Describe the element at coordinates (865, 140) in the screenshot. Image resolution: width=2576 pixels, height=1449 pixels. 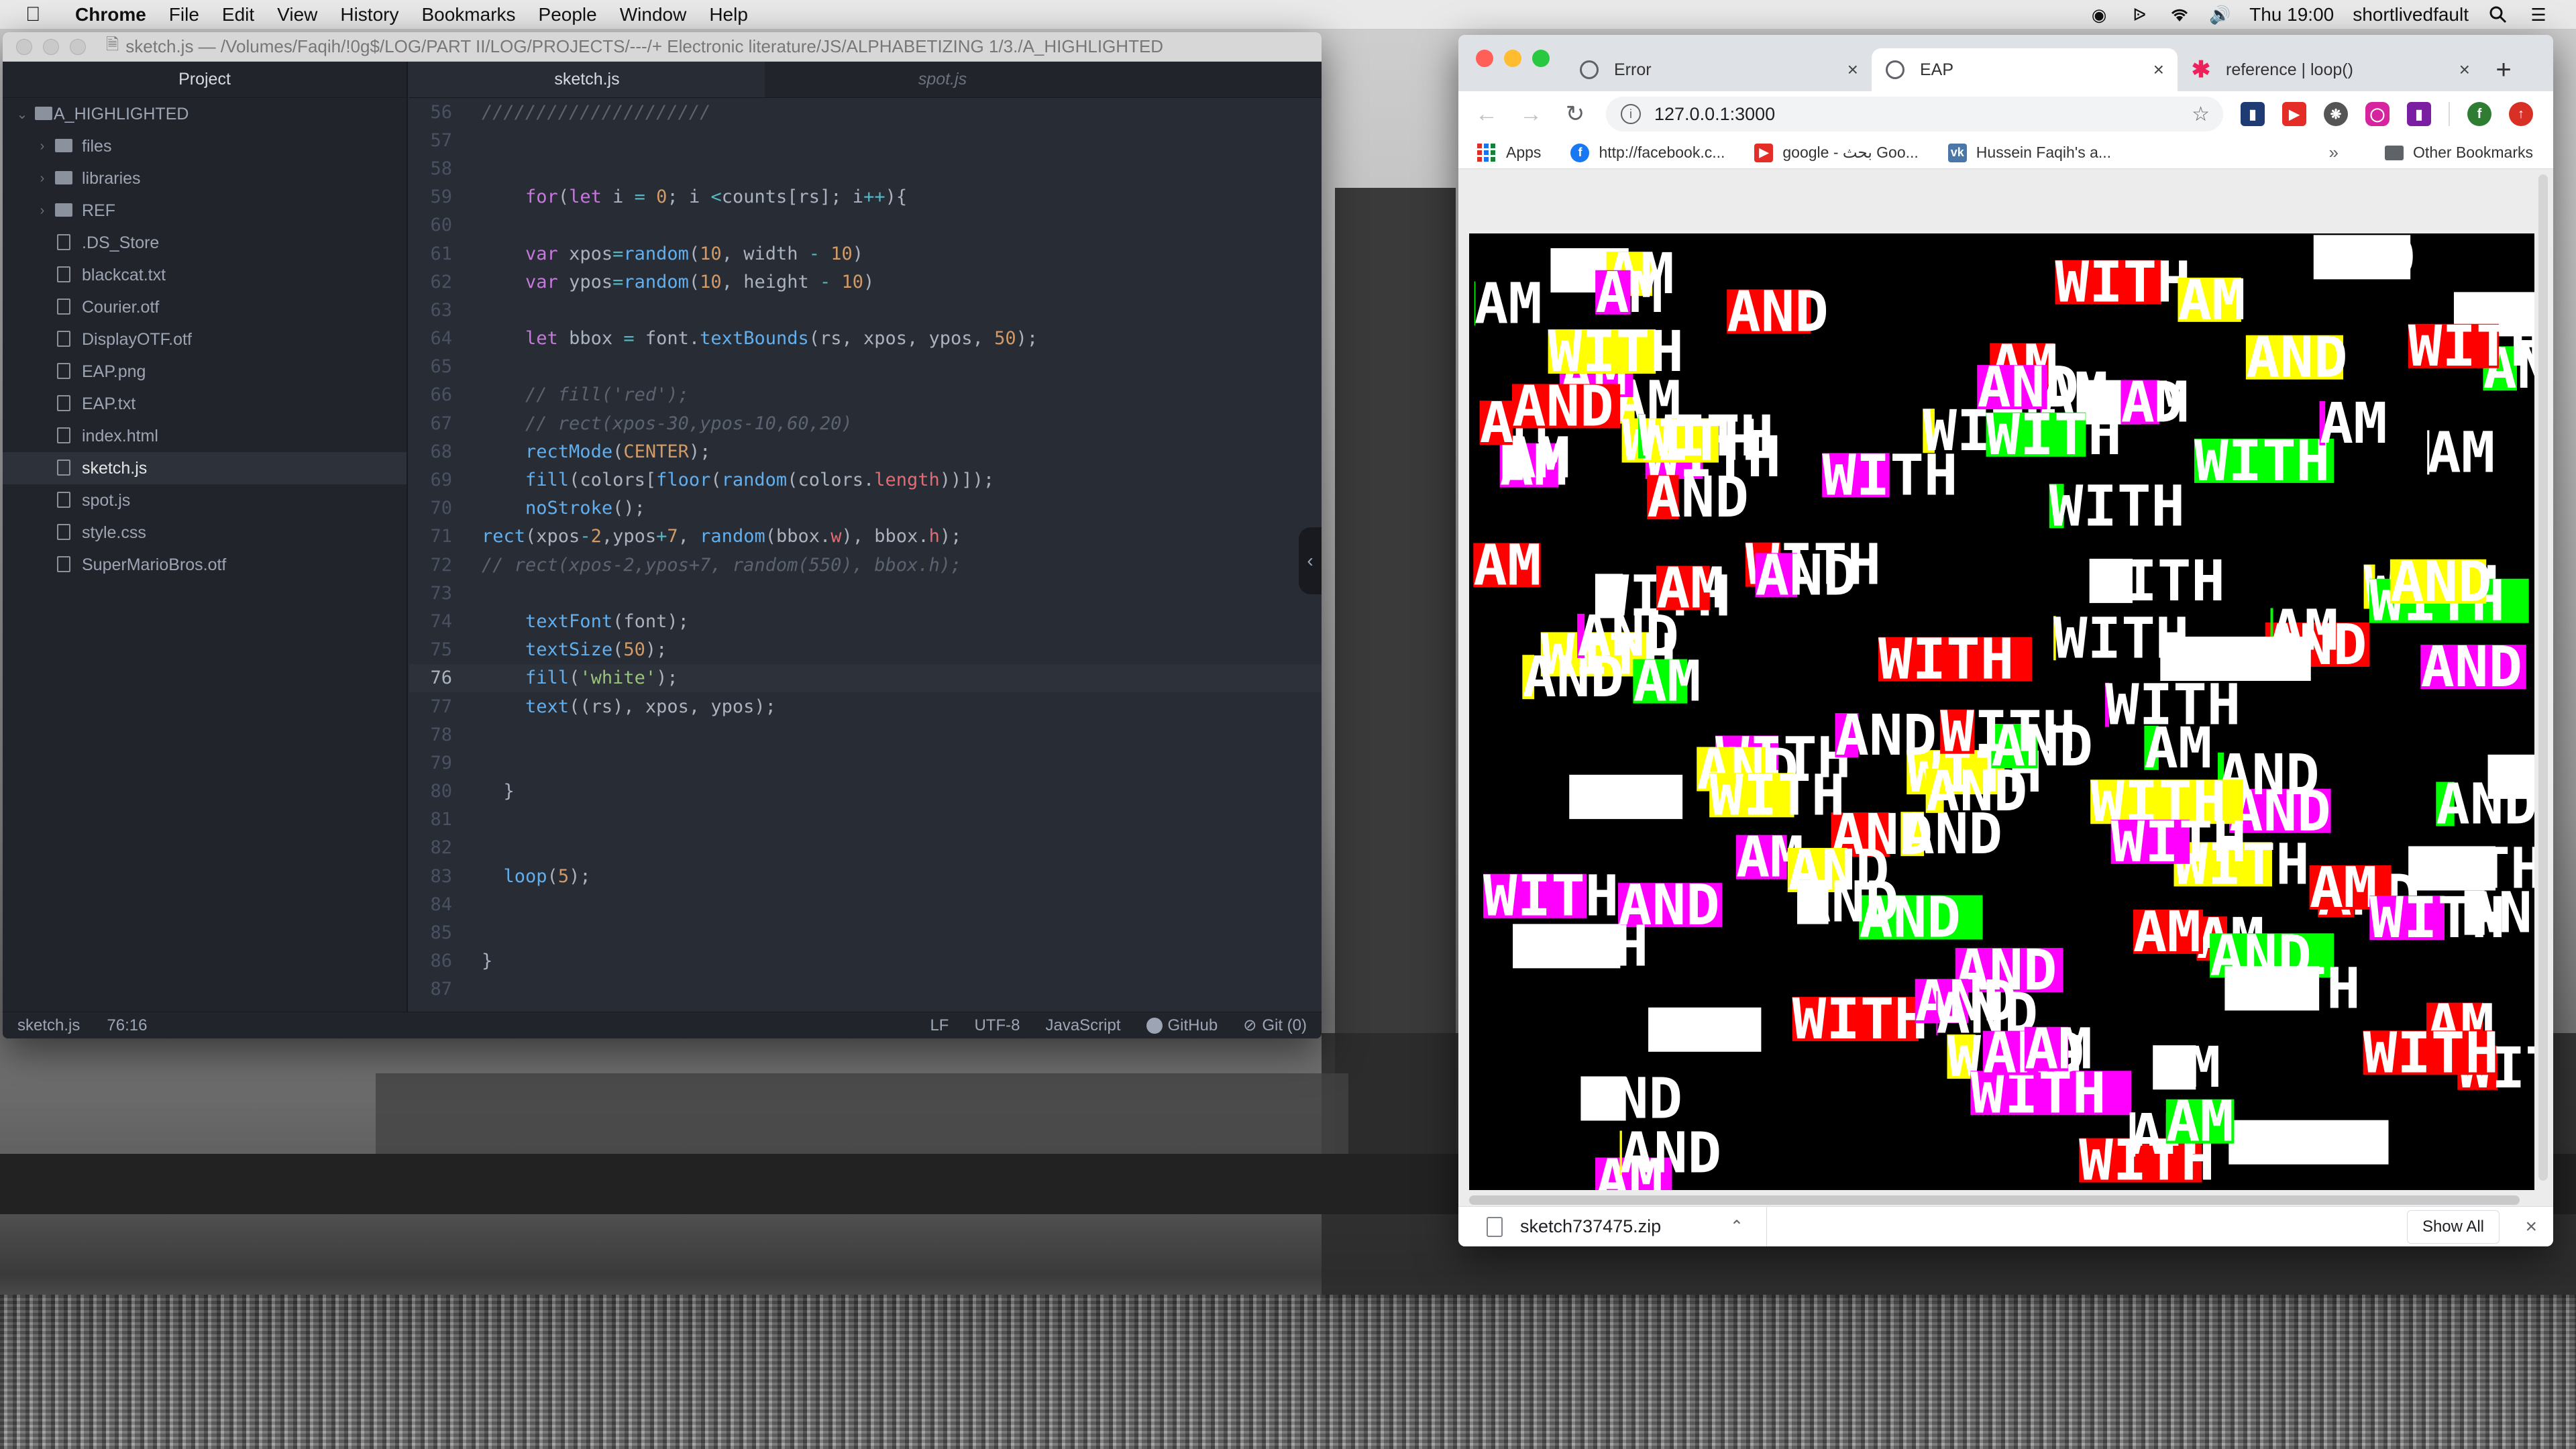
I see `code-line: 57` at that location.